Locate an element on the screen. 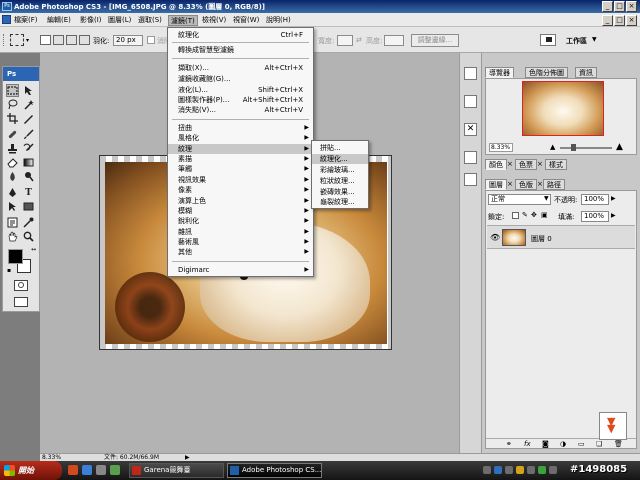 Image resolution: width=640 pixels, height=480 pixels. tools-panel-icon: ✕ is located at coordinates (470, 129).